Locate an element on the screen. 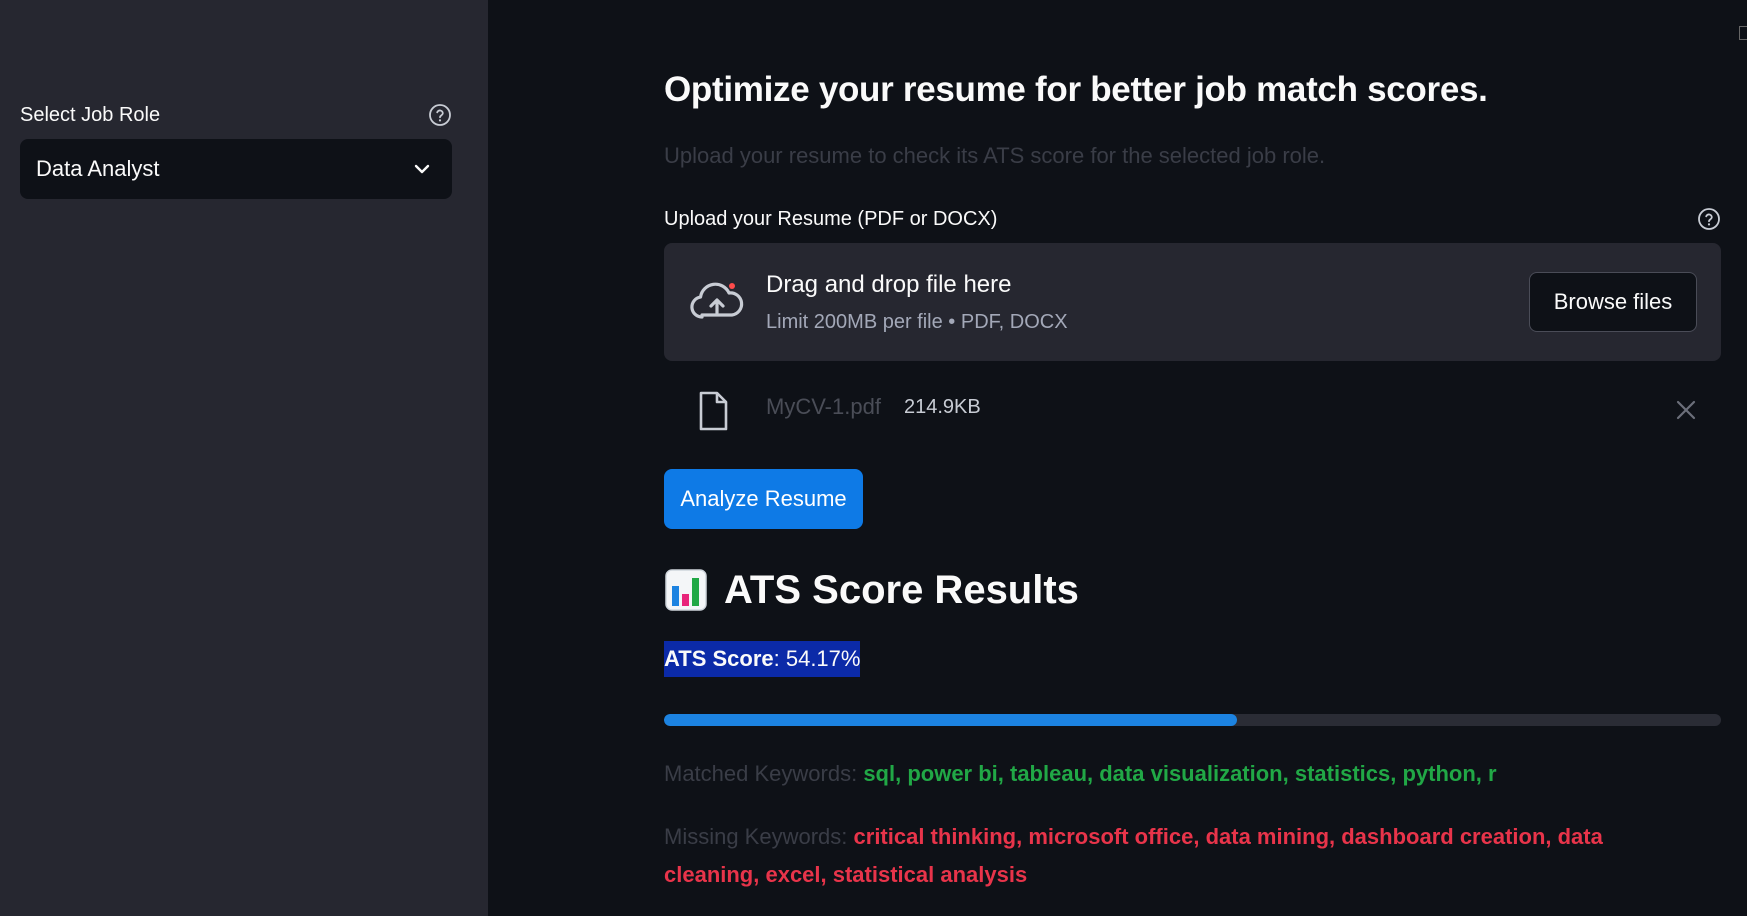 The width and height of the screenshot is (1747, 916). upload-label: Upload your Resume (PDF or DOCX) is located at coordinates (831, 219).